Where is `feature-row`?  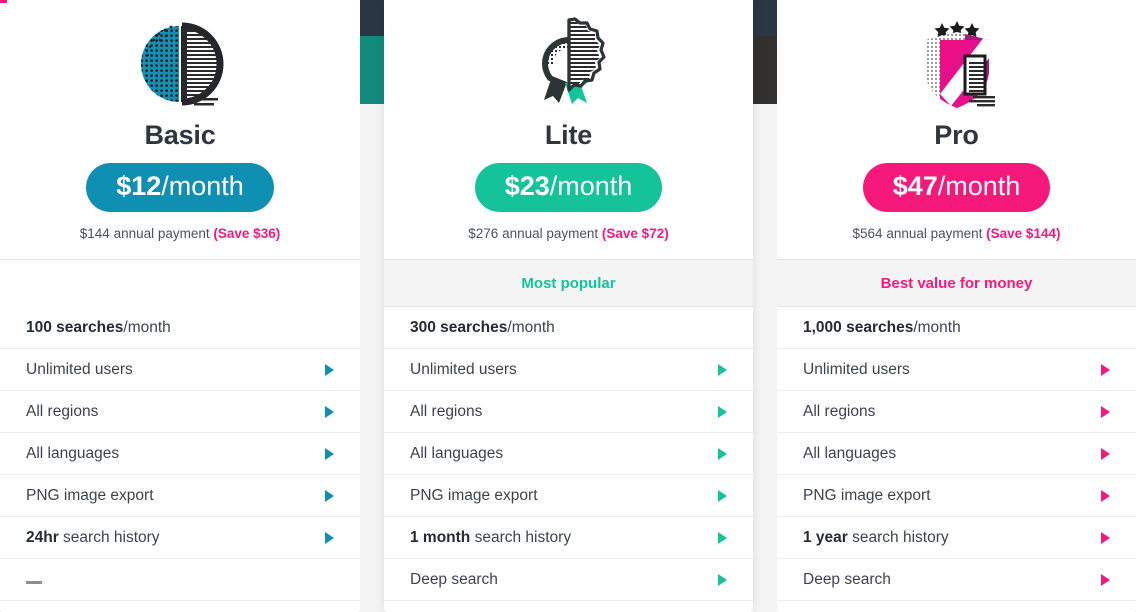
feature-row is located at coordinates (180, 580).